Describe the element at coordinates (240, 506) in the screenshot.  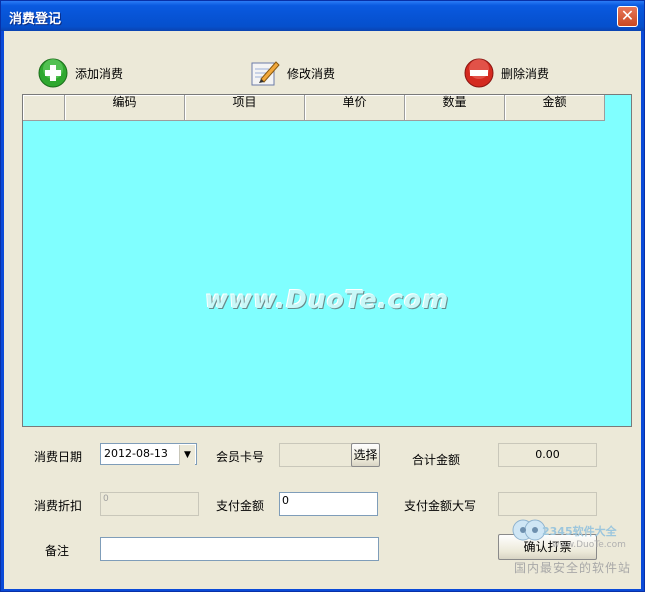
I see `pay-amount-label: 支付金额` at that location.